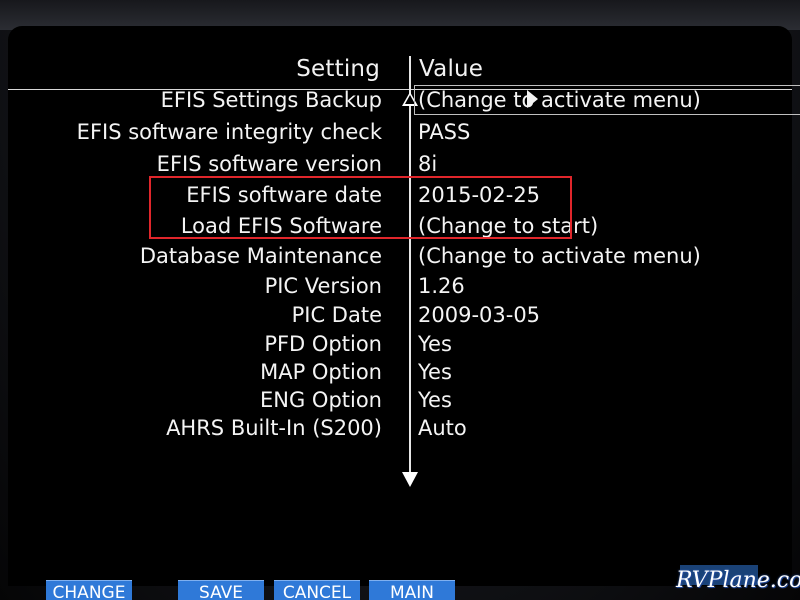 The image size is (800, 600). Describe the element at coordinates (412, 590) in the screenshot. I see `main-softkey: MAIN` at that location.